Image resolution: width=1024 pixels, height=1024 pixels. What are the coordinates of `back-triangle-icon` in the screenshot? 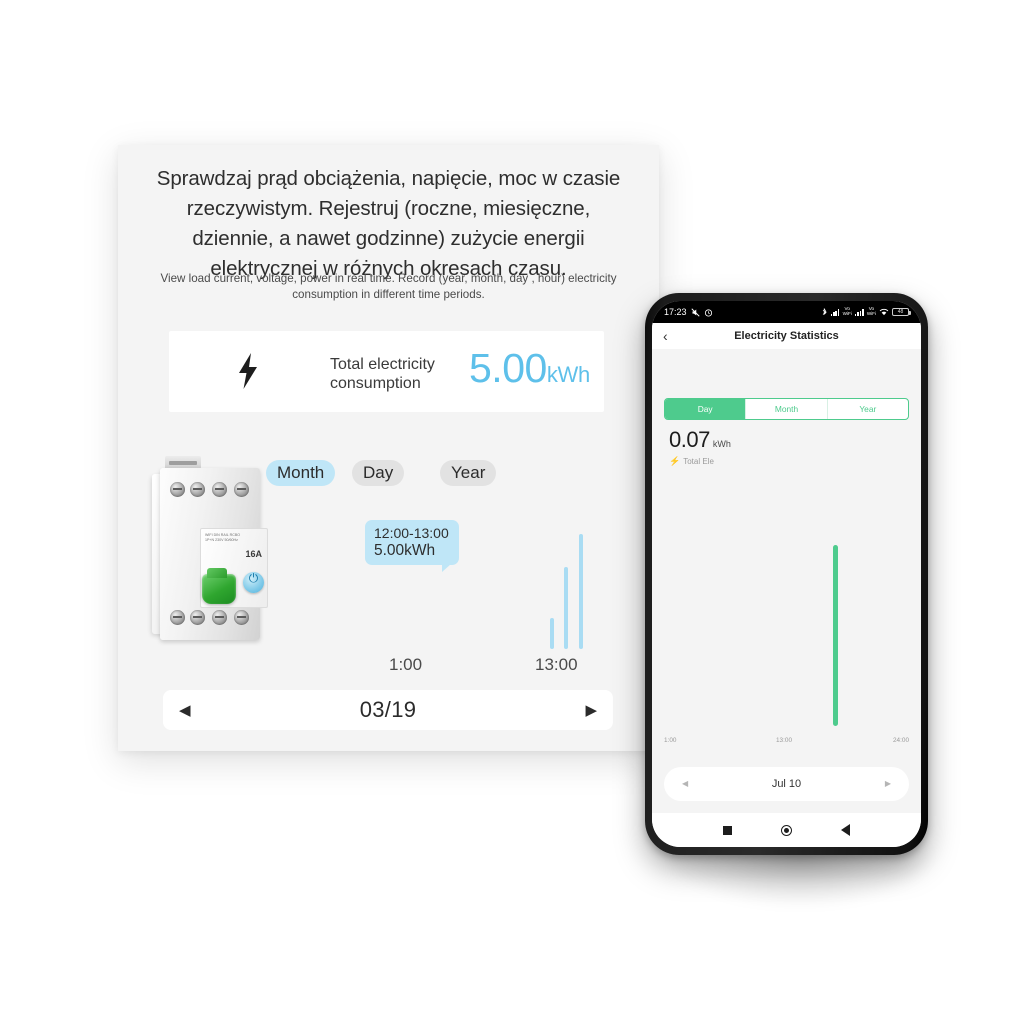 It's located at (846, 830).